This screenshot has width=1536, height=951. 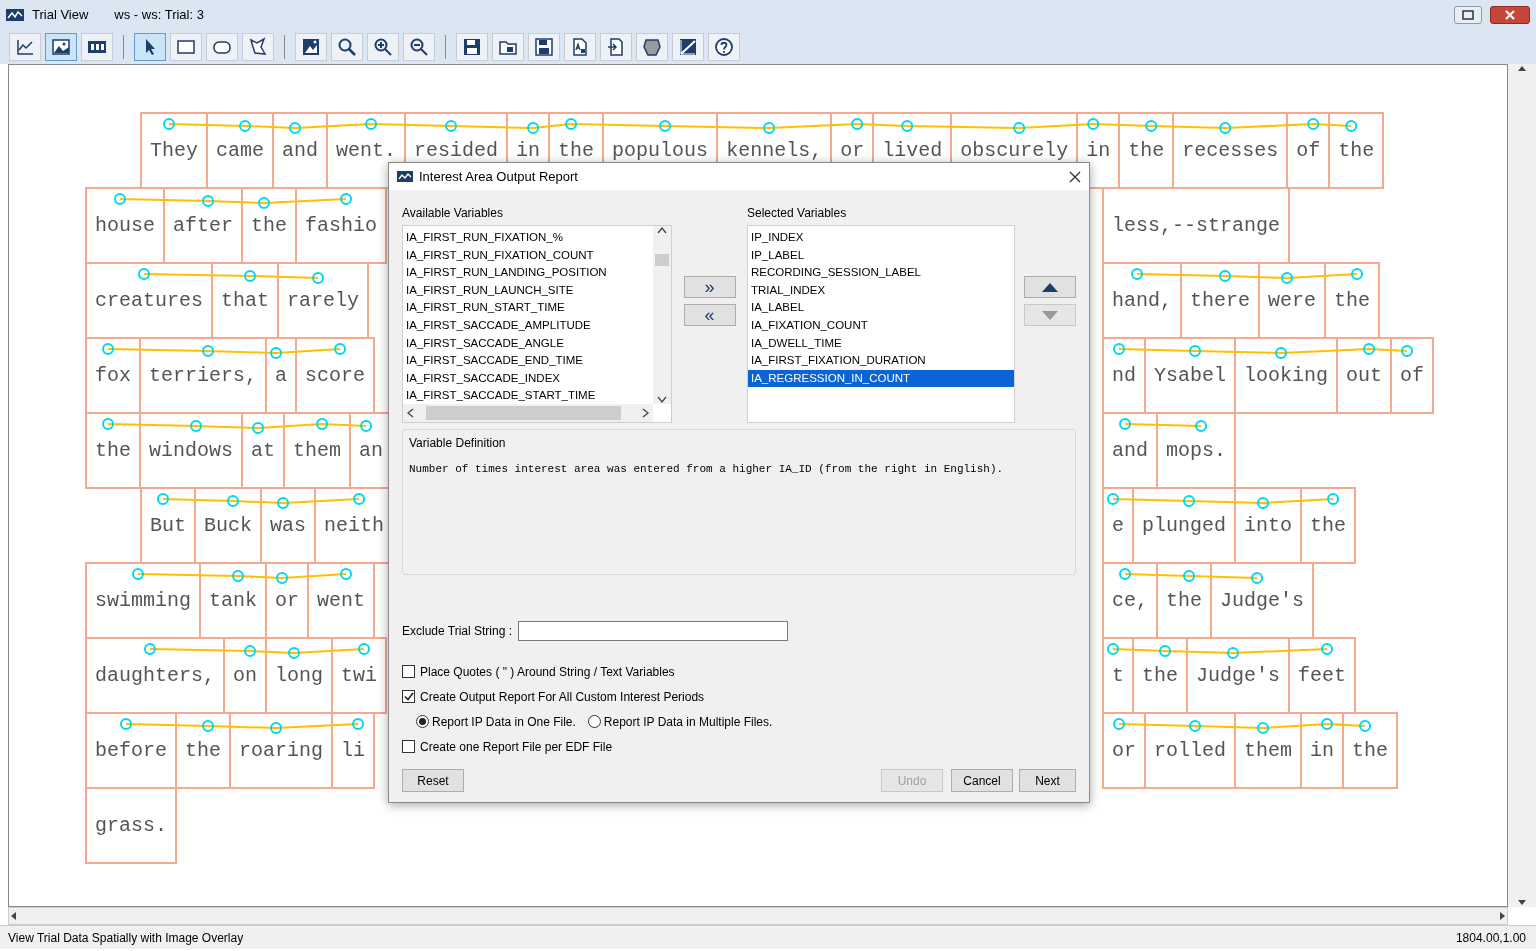 I want to click on list-item: IA_FIRST_SACCADE_AMPLITUDE, so click(x=528, y=325).